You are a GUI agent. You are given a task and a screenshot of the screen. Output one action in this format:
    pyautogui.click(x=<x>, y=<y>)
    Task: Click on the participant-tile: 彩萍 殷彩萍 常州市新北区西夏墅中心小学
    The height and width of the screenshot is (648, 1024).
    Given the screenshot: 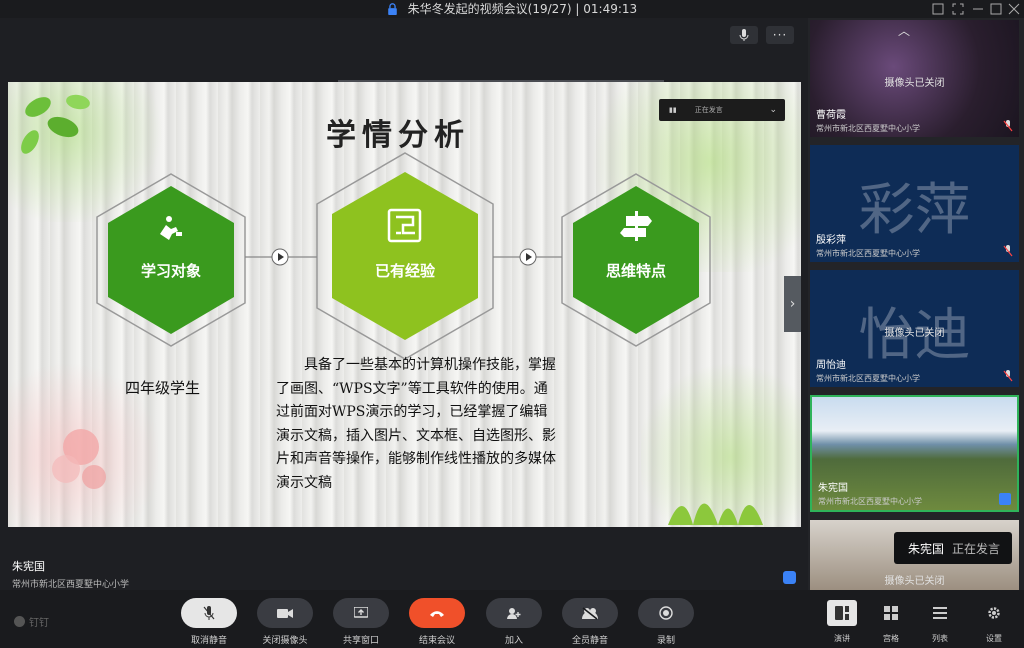 What is the action you would take?
    pyautogui.click(x=914, y=203)
    